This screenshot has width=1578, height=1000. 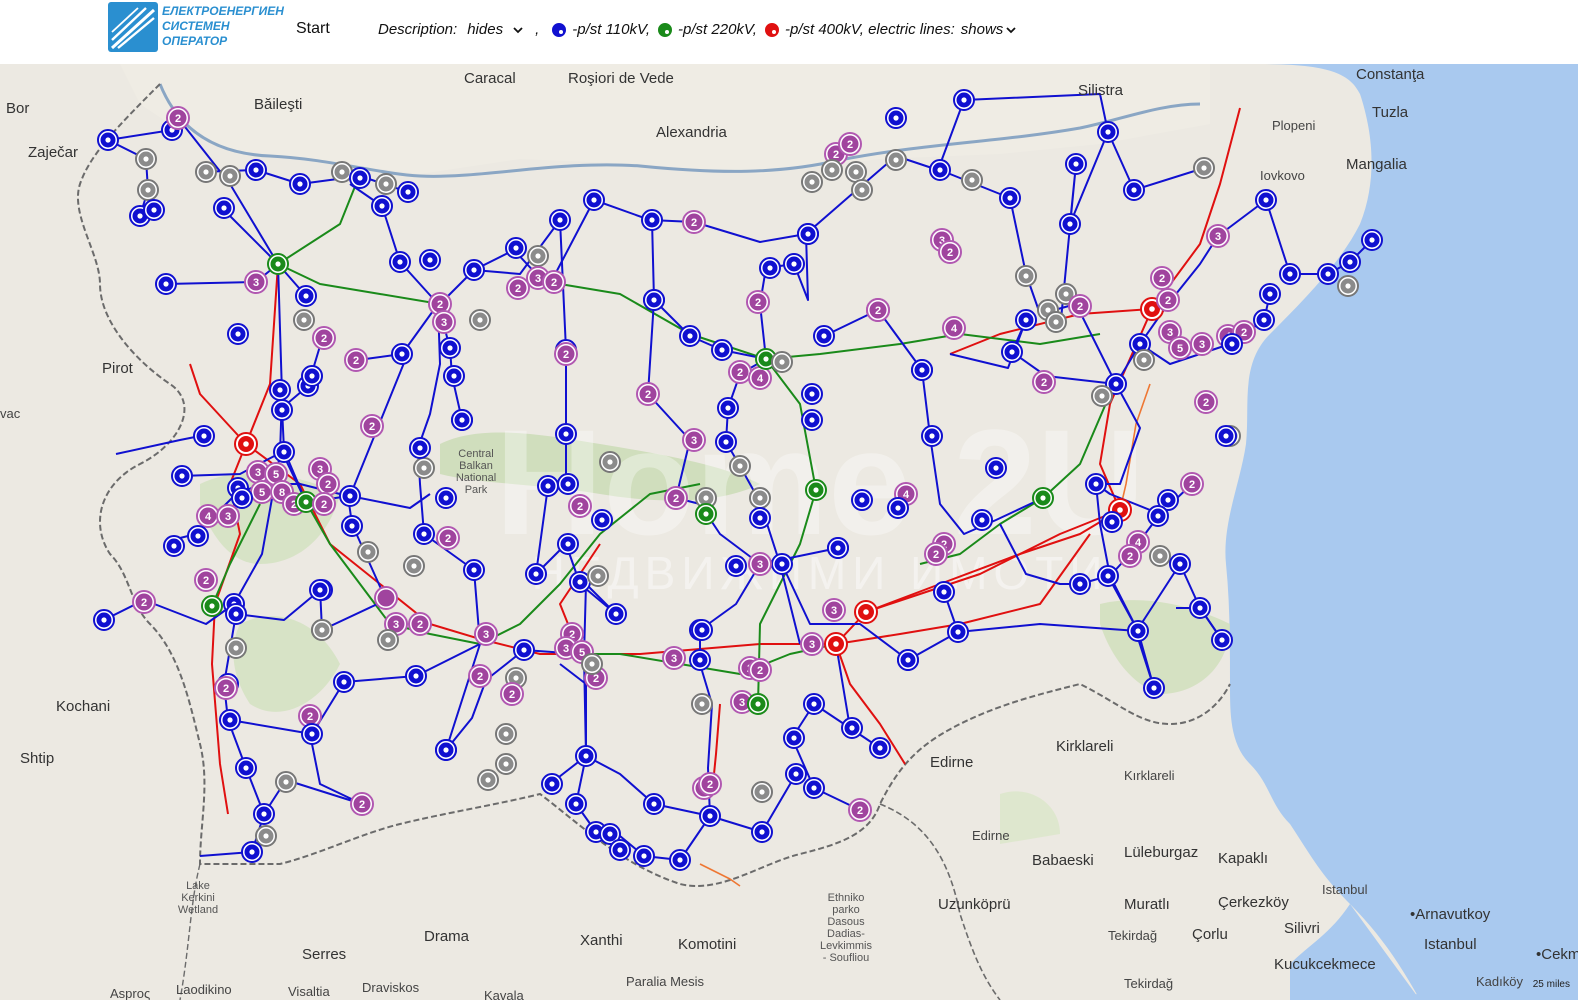 I want to click on substation-220-icon, so click(x=212, y=606).